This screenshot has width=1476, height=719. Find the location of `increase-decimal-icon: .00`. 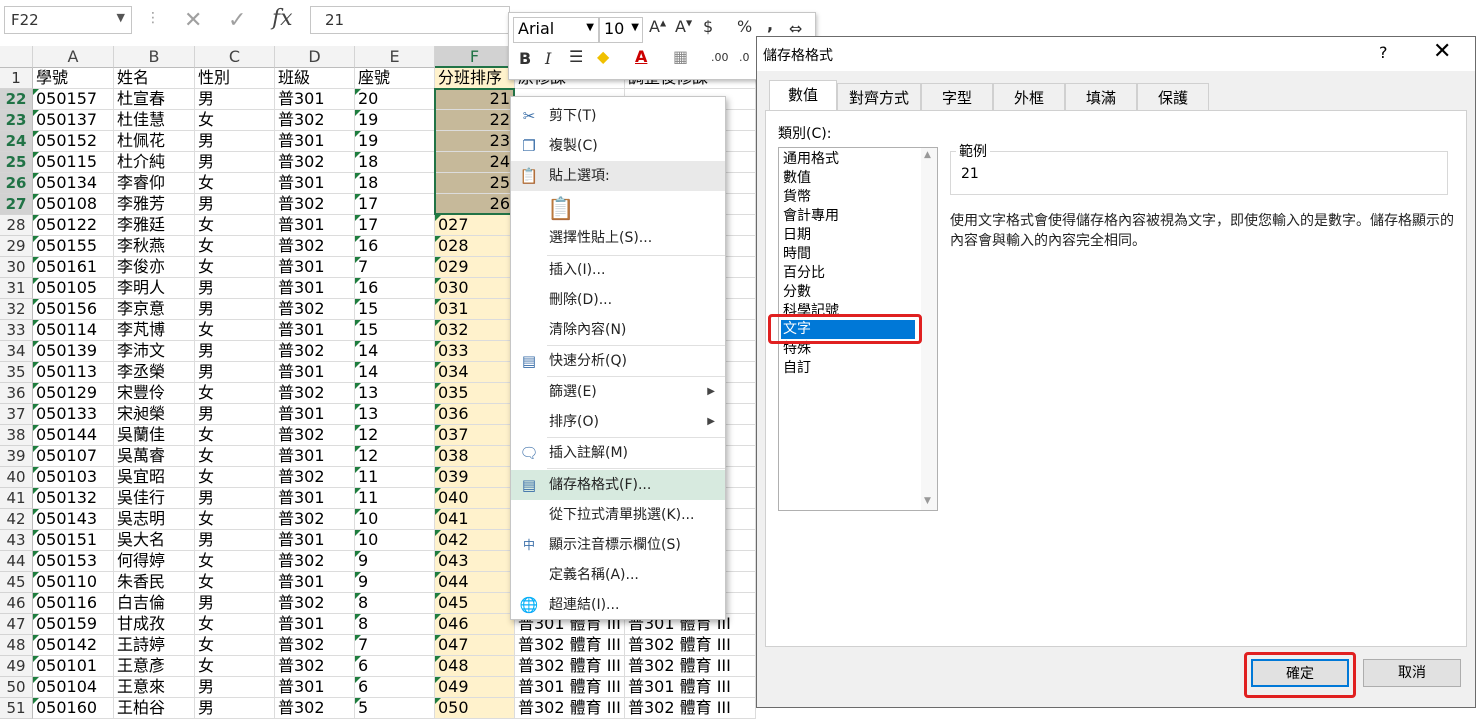

increase-decimal-icon: .00 is located at coordinates (720, 57).